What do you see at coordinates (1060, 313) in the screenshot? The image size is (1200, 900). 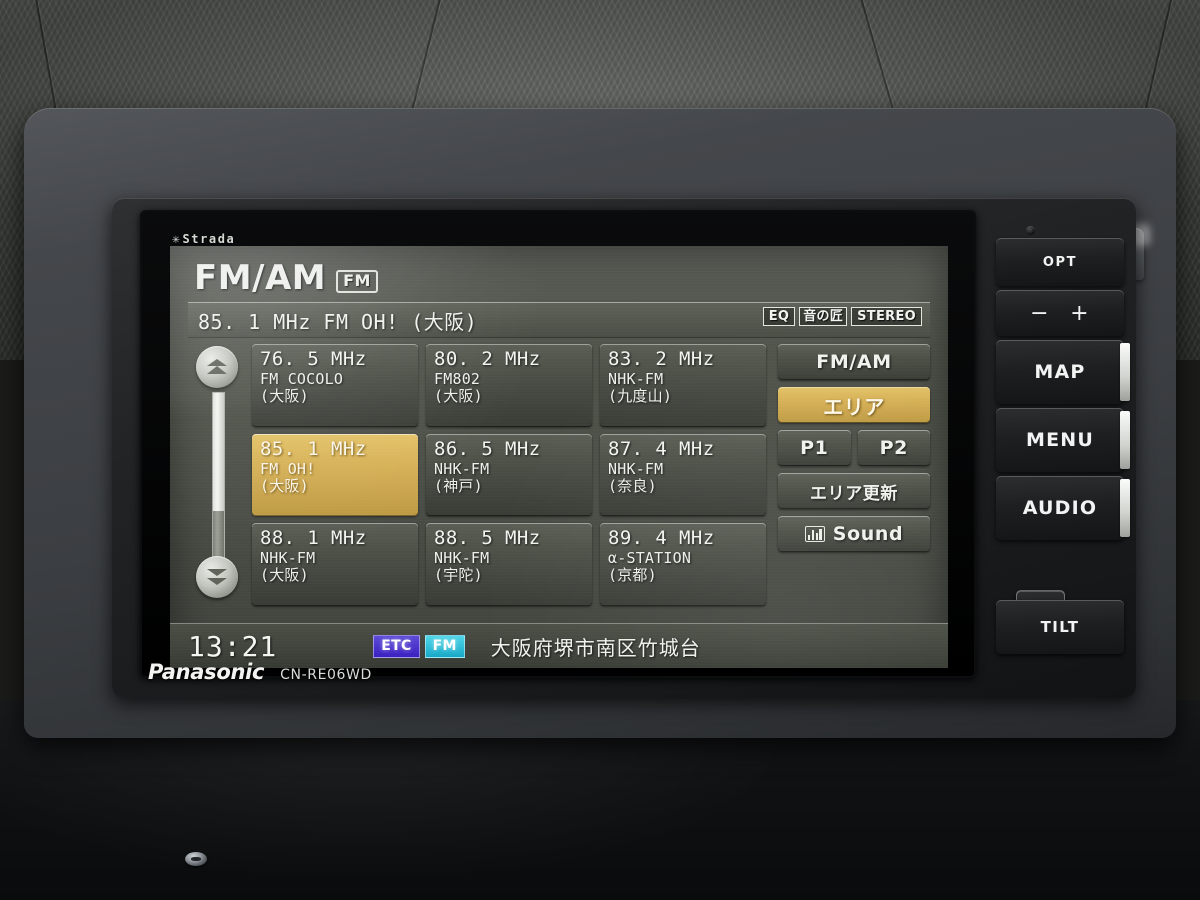 I see `volume-rocker: − +` at bounding box center [1060, 313].